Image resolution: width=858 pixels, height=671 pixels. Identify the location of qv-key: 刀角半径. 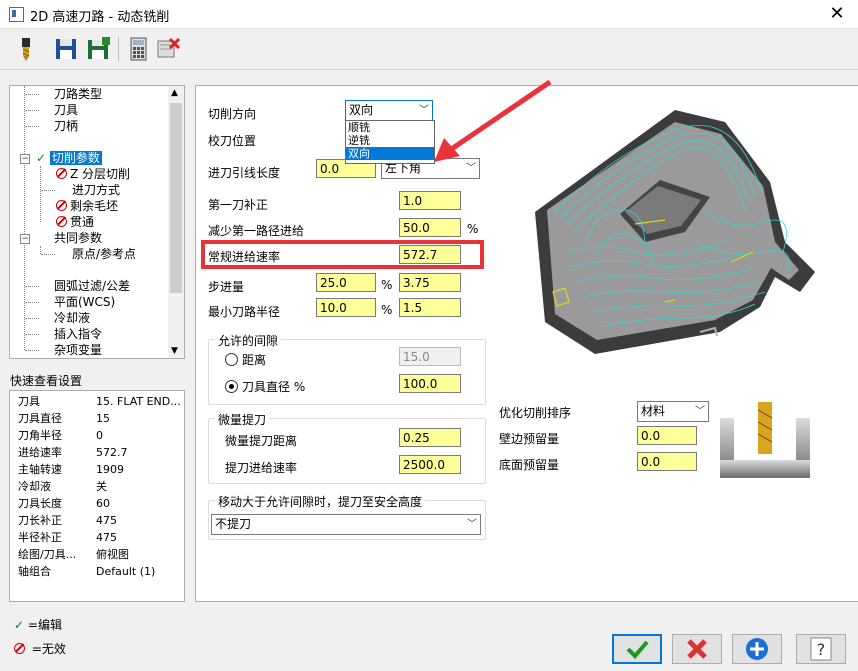
(40, 435).